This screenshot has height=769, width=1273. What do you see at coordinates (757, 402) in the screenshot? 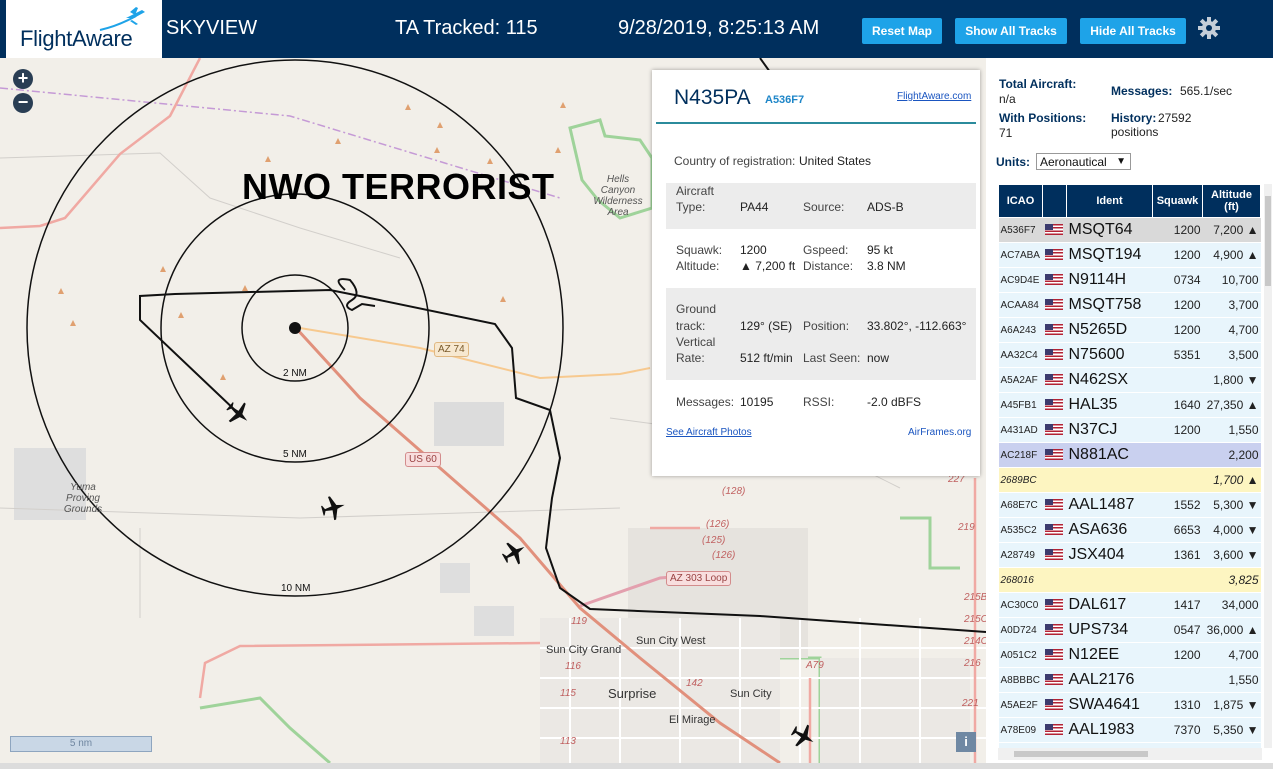
I see `messages-value: 10195` at bounding box center [757, 402].